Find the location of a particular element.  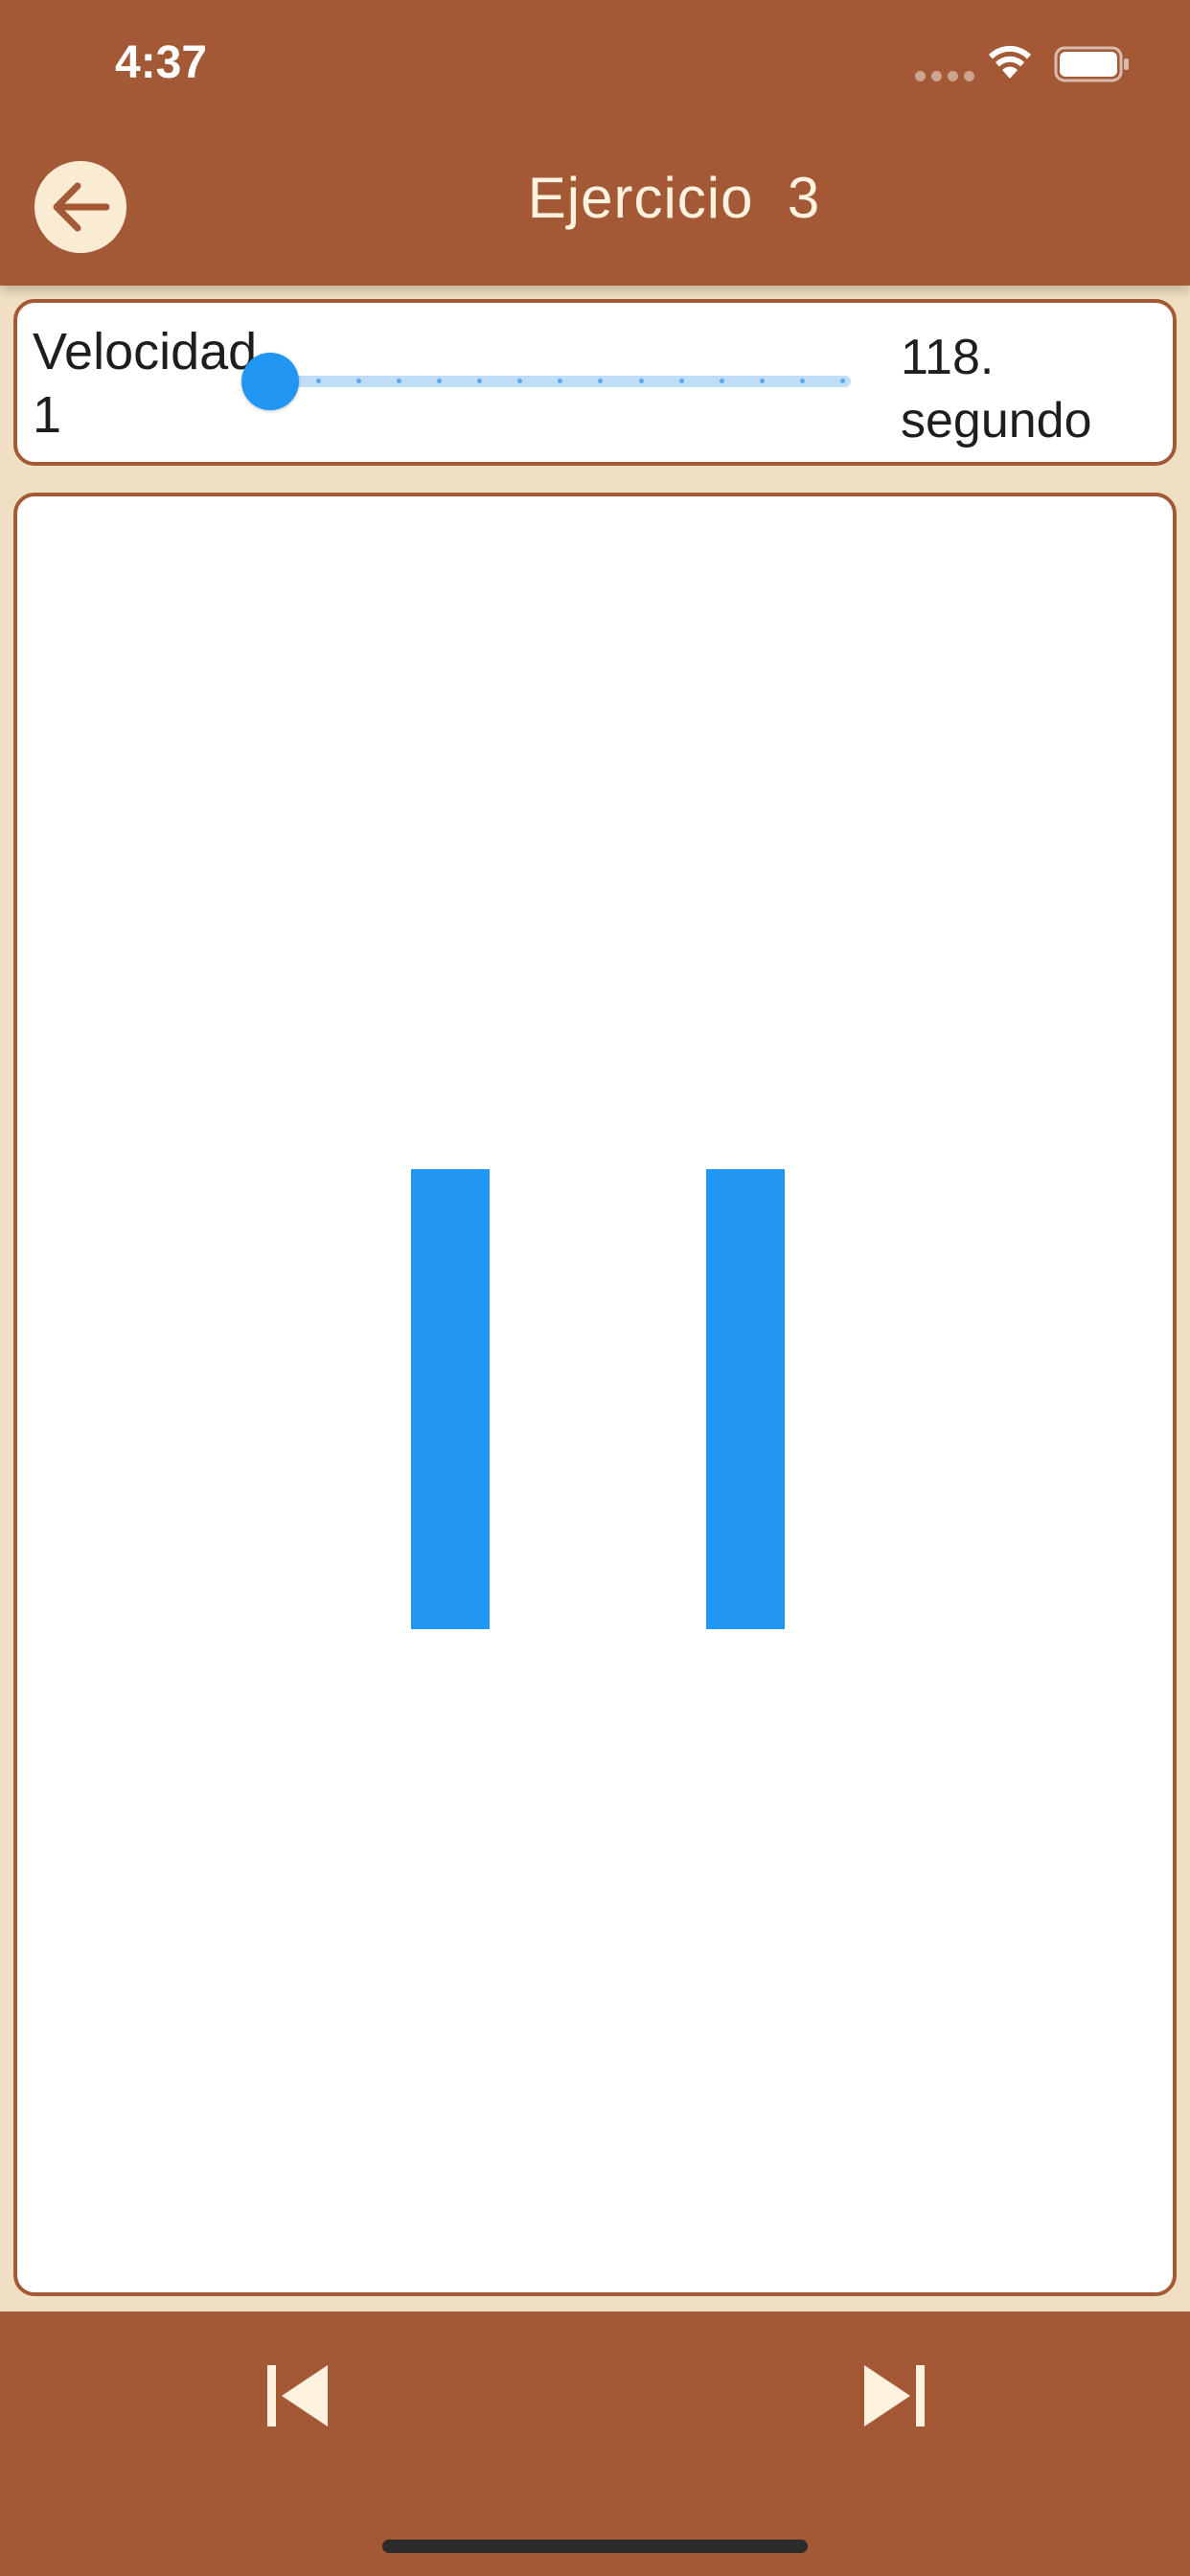

status-time: 4:37 is located at coordinates (162, 63).